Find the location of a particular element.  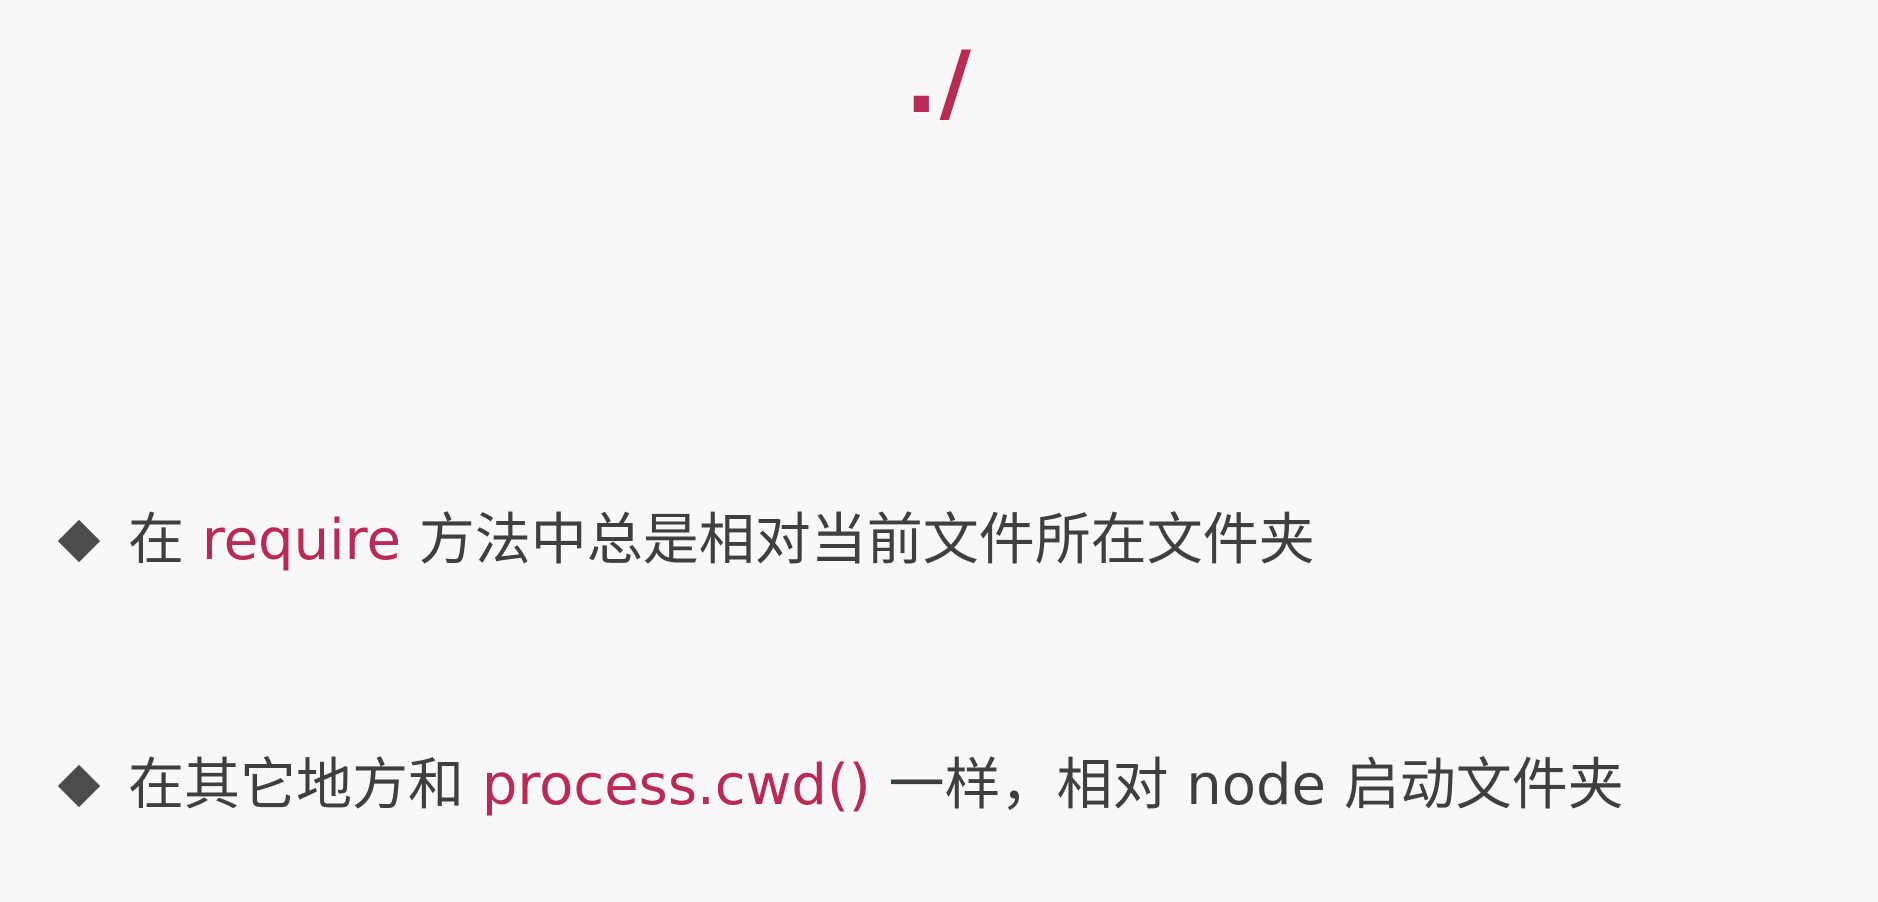

bullet-1-suffix: 方法中总是相对当前文件所在文件夹 is located at coordinates (857, 540).